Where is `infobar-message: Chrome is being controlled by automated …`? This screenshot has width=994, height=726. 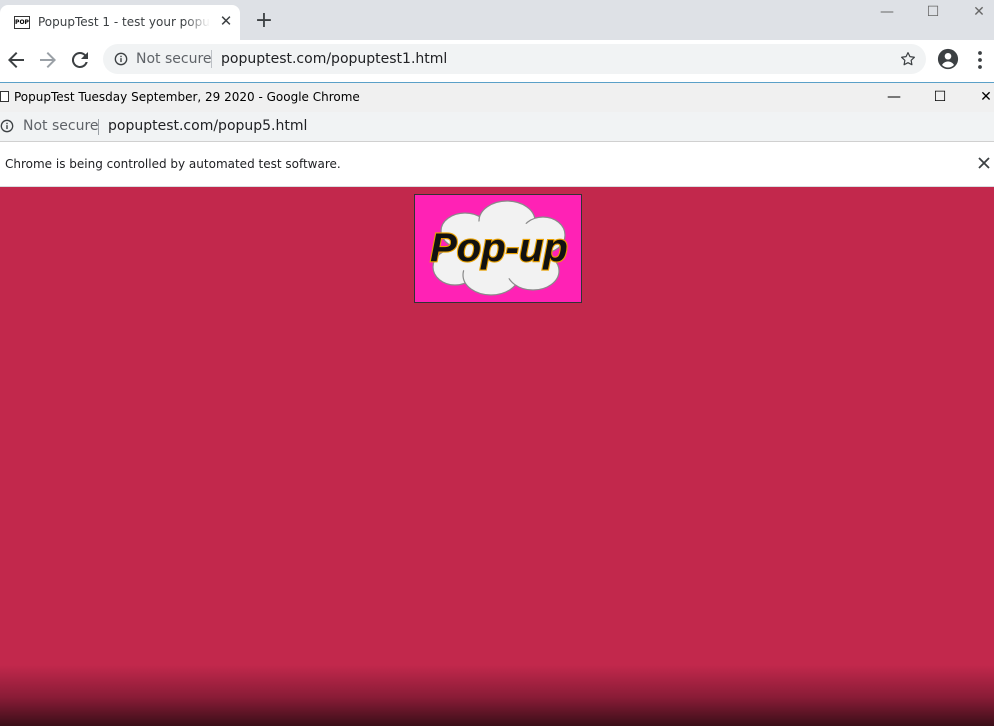 infobar-message: Chrome is being controlled by automated … is located at coordinates (173, 164).